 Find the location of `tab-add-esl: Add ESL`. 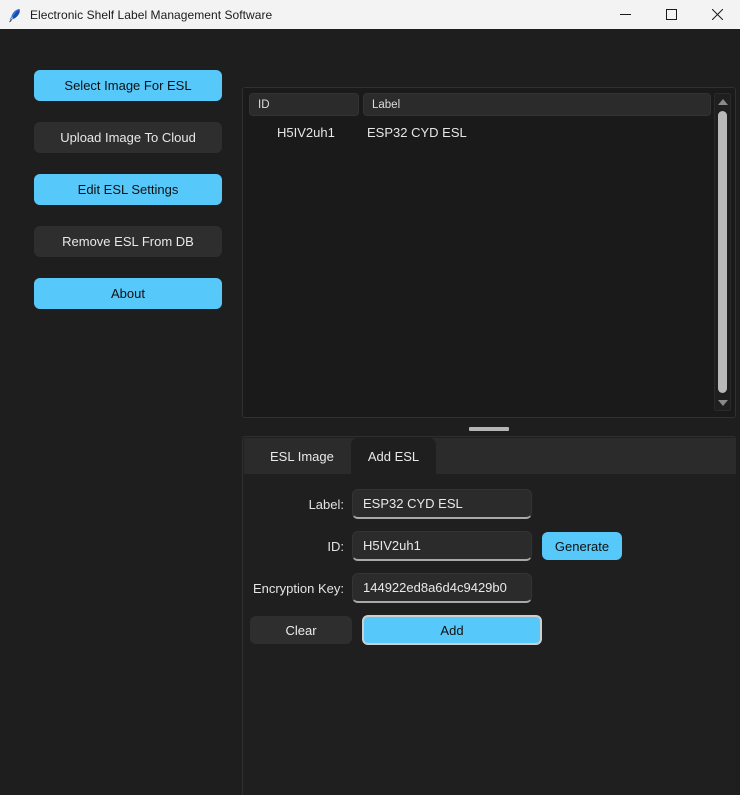

tab-add-esl: Add ESL is located at coordinates (393, 456).